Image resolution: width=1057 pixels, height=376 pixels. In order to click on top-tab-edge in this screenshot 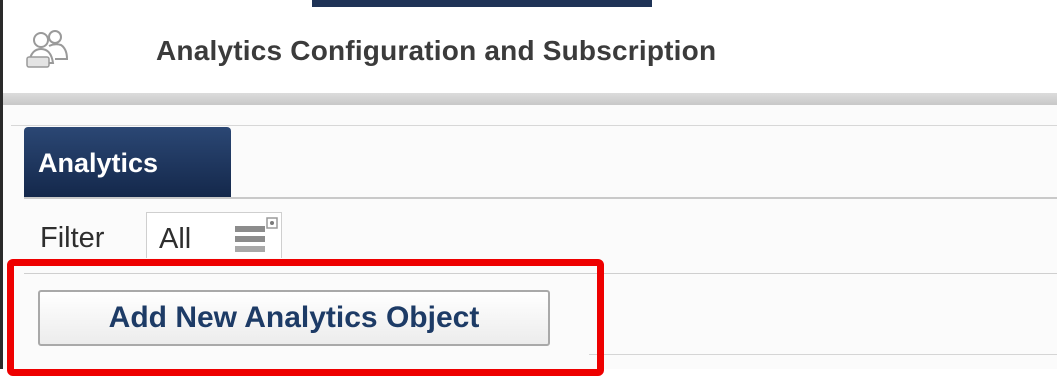, I will do `click(482, 3)`.